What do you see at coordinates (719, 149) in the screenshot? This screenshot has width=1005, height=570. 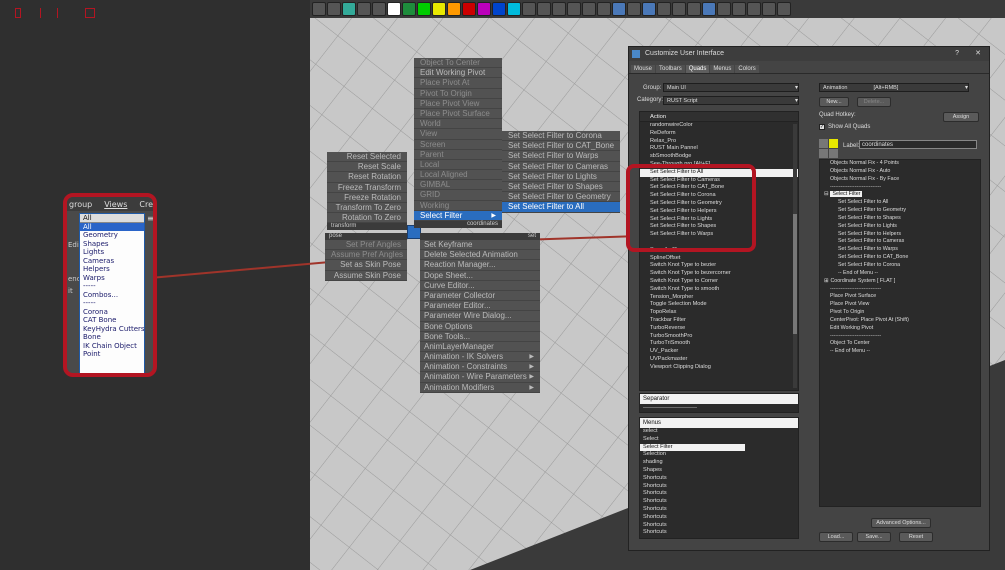 I see `action-item: RUST Main Pannel` at bounding box center [719, 149].